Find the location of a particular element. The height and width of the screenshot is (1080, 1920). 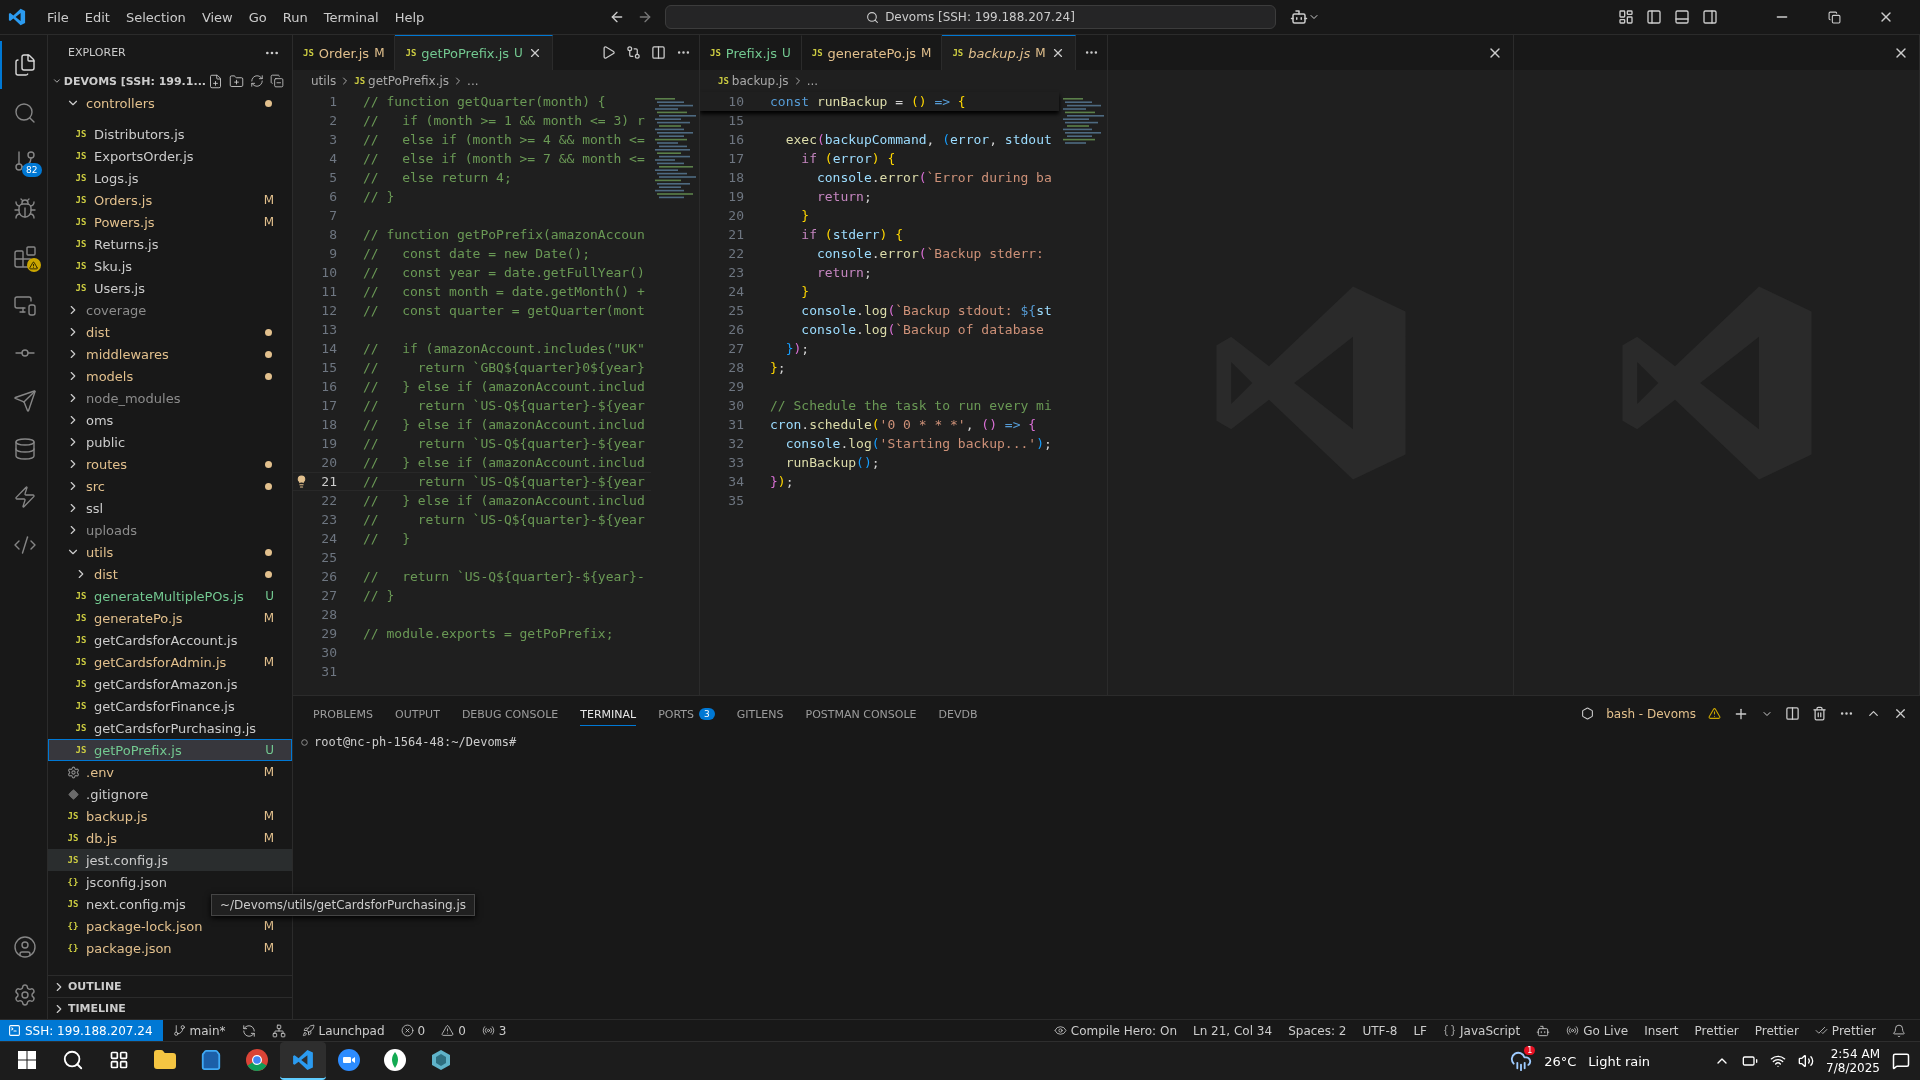

leaf-taskbar-icon is located at coordinates (395, 1060).